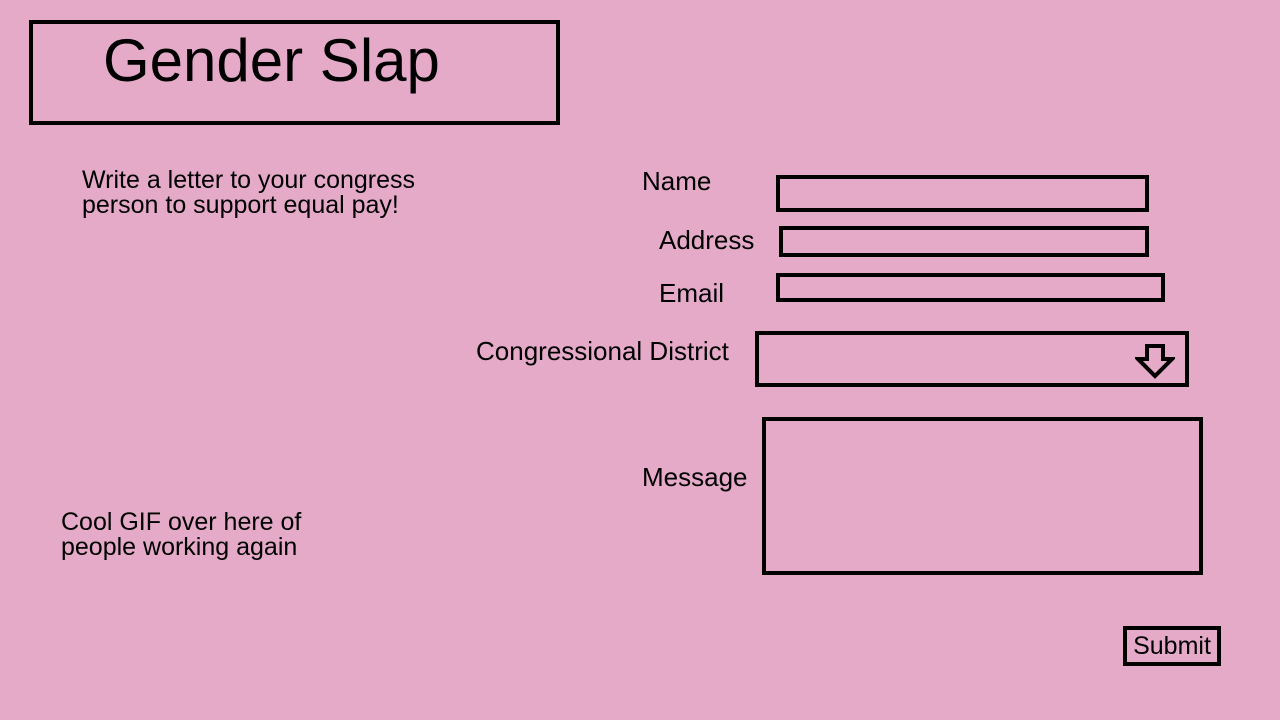 This screenshot has width=1280, height=720. I want to click on message-label: Message, so click(695, 477).